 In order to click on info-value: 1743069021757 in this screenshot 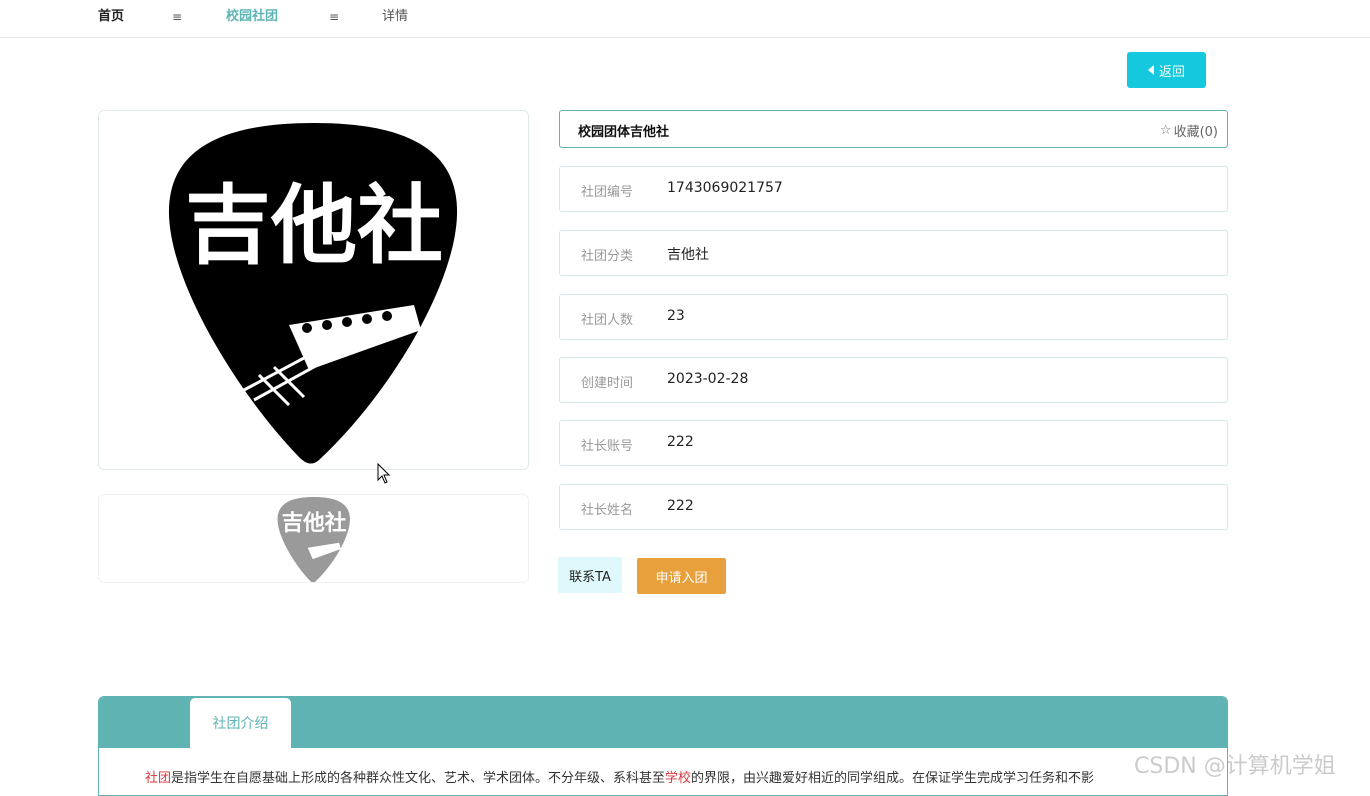, I will do `click(725, 188)`.